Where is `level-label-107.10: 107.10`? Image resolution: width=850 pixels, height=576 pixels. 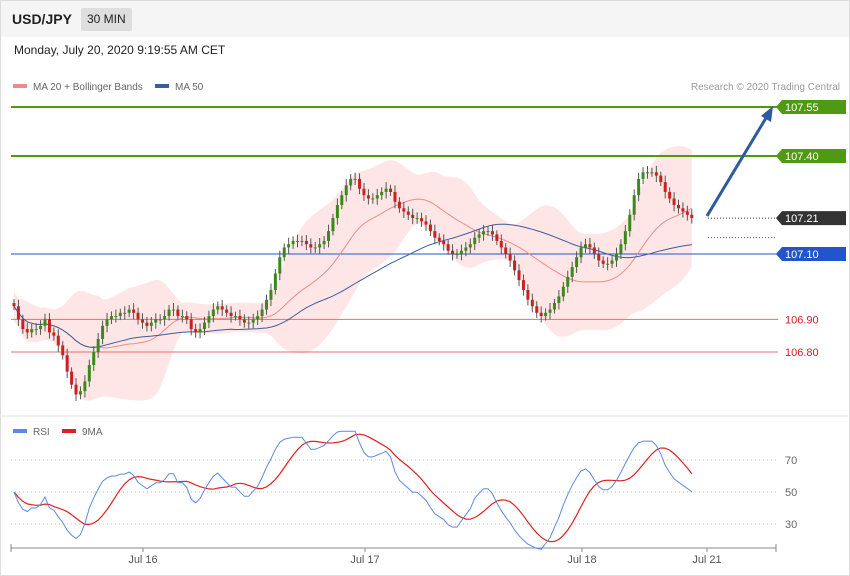
level-label-107.10: 107.10 is located at coordinates (802, 255).